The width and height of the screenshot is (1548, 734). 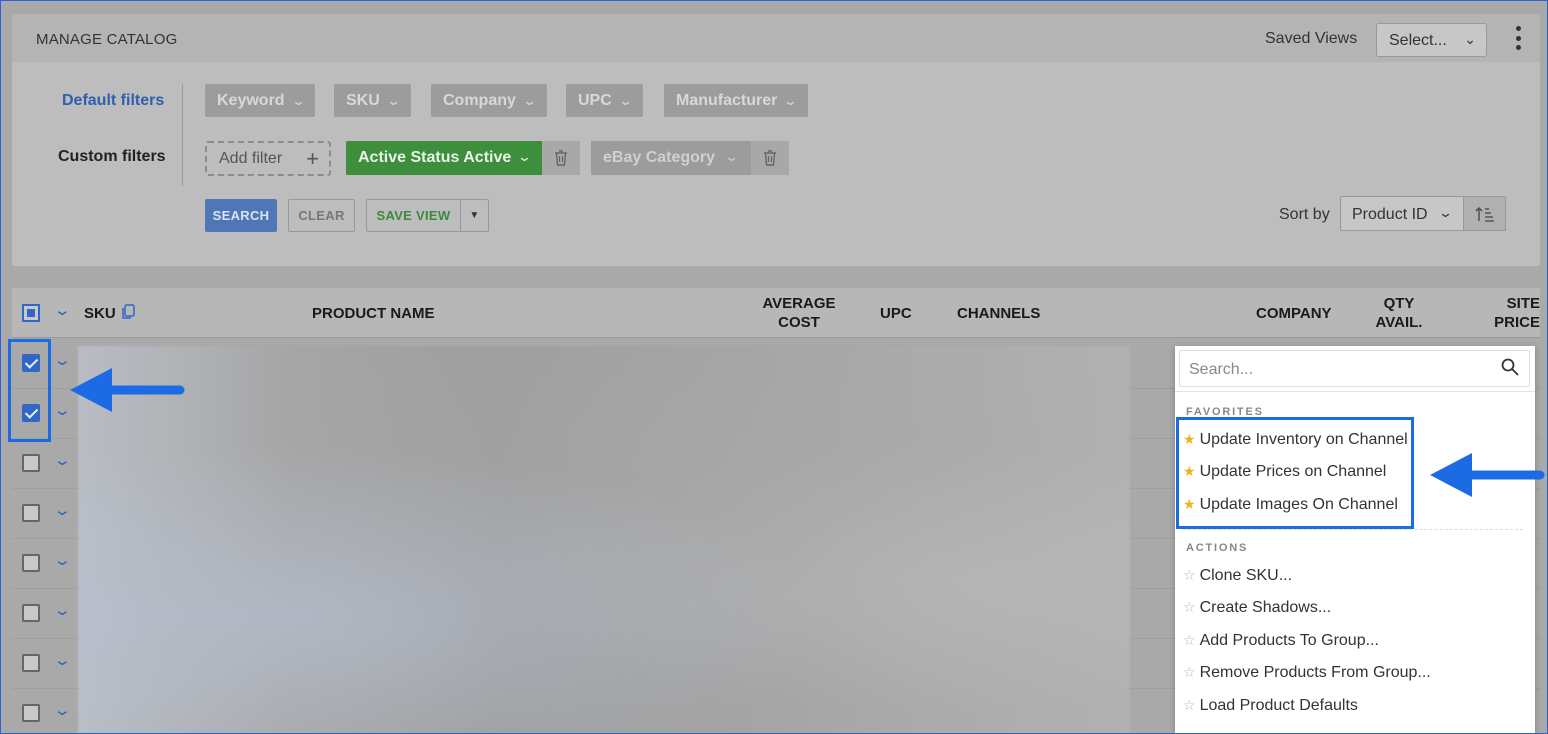 What do you see at coordinates (363, 100) in the screenshot?
I see `filter-sku-label: SKU` at bounding box center [363, 100].